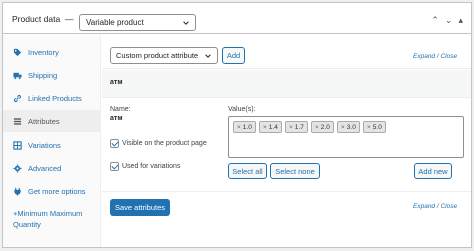 The height and width of the screenshot is (251, 474). Describe the element at coordinates (17, 168) in the screenshot. I see `gear-icon` at that location.